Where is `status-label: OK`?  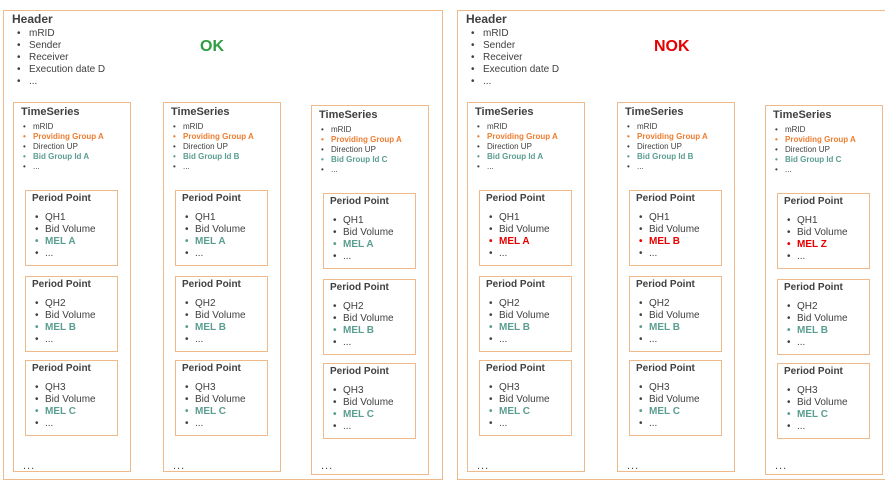 status-label: OK is located at coordinates (212, 46).